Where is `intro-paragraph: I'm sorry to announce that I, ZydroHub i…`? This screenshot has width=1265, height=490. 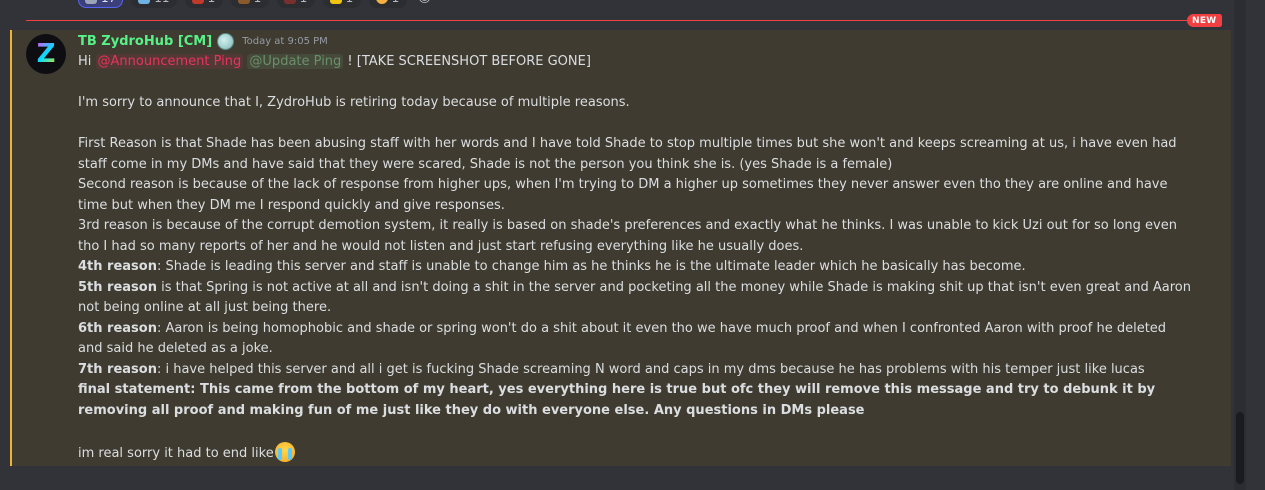 intro-paragraph: I'm sorry to announce that I, ZydroHub i… is located at coordinates (354, 102).